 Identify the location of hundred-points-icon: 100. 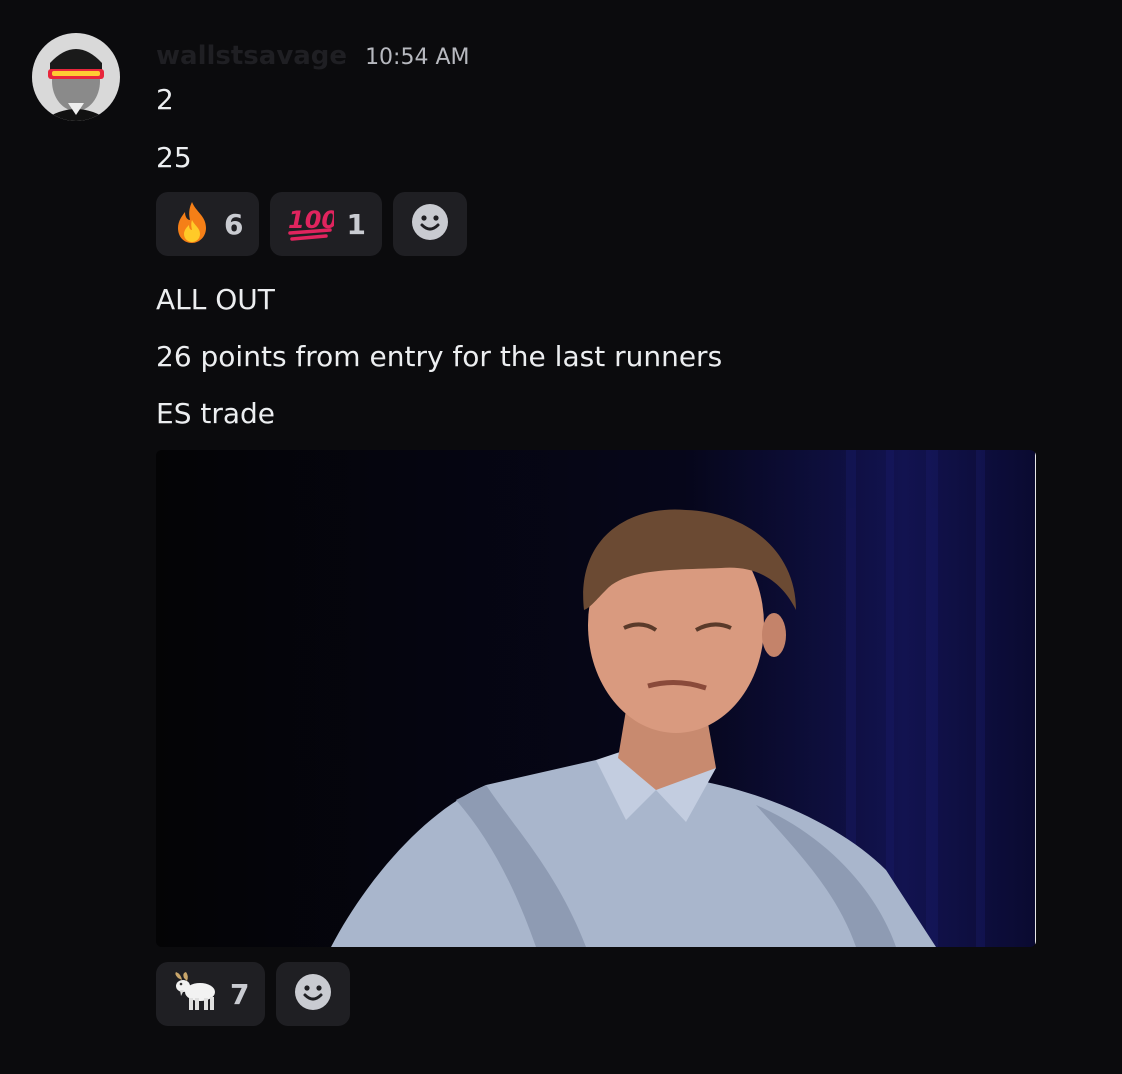
(312, 224).